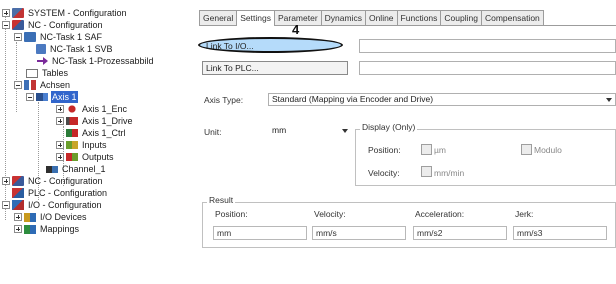  I want to click on tree-item-label: Outputs, so click(98, 157).